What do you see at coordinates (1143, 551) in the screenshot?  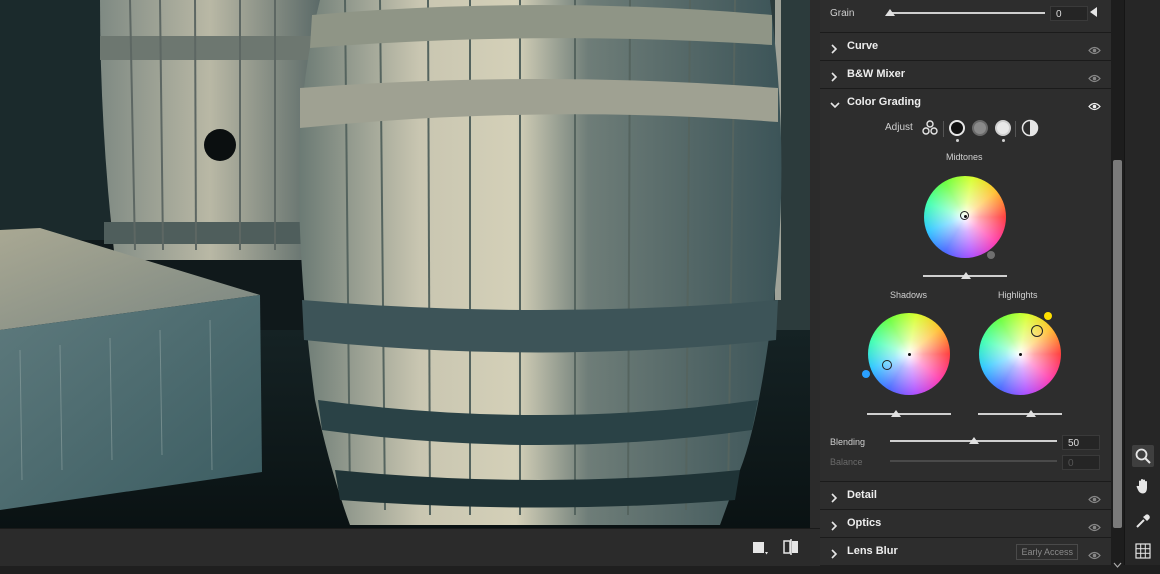 I see `grid-icon` at bounding box center [1143, 551].